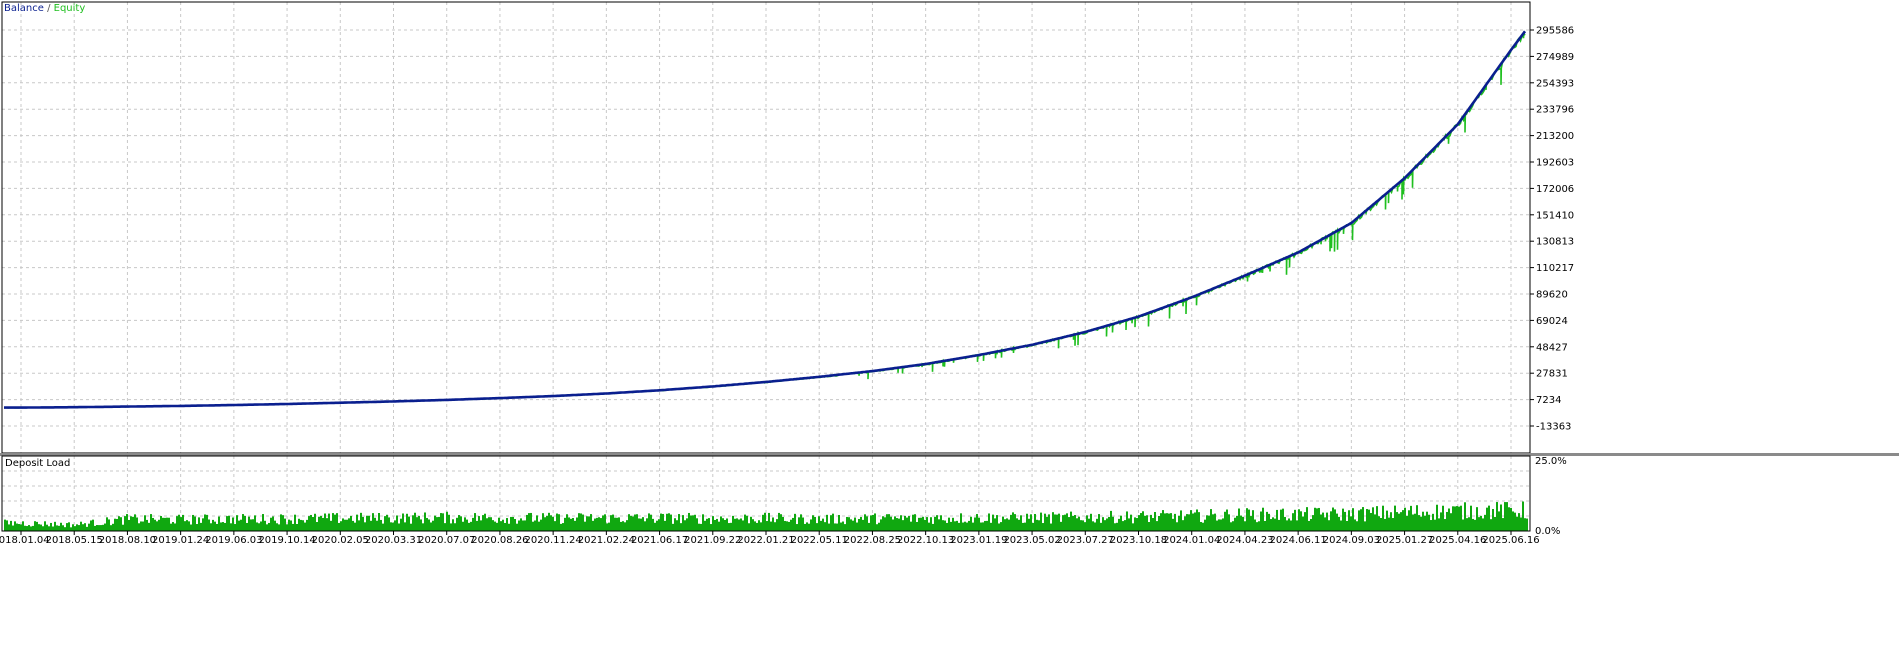 The image size is (1899, 657). Describe the element at coordinates (1457, 540) in the screenshot. I see `x-tick-label: 2025.04.16` at that location.